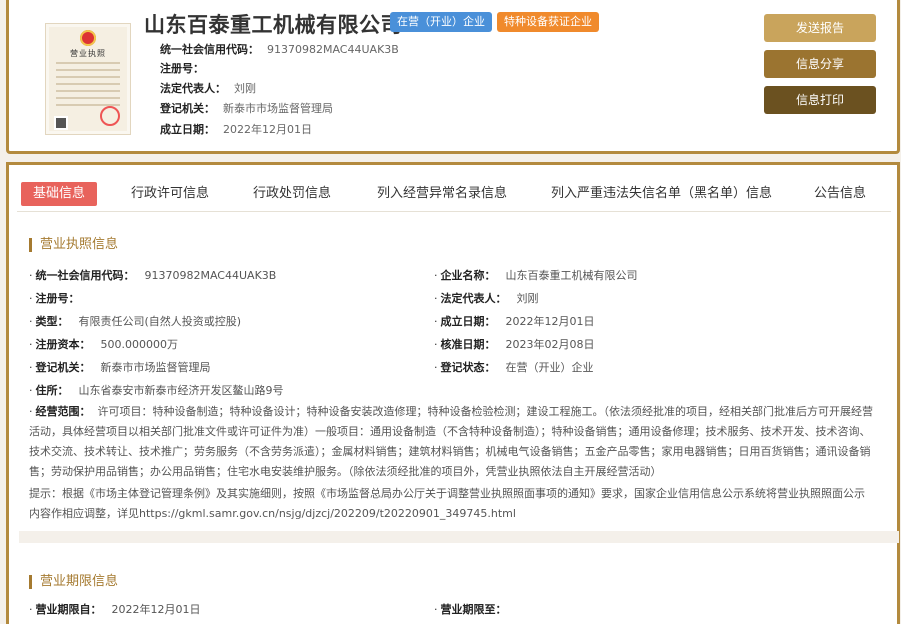  What do you see at coordinates (442, 194) in the screenshot?
I see `tab-abnormal-operation: 列入经营异常名录信息` at bounding box center [442, 194].